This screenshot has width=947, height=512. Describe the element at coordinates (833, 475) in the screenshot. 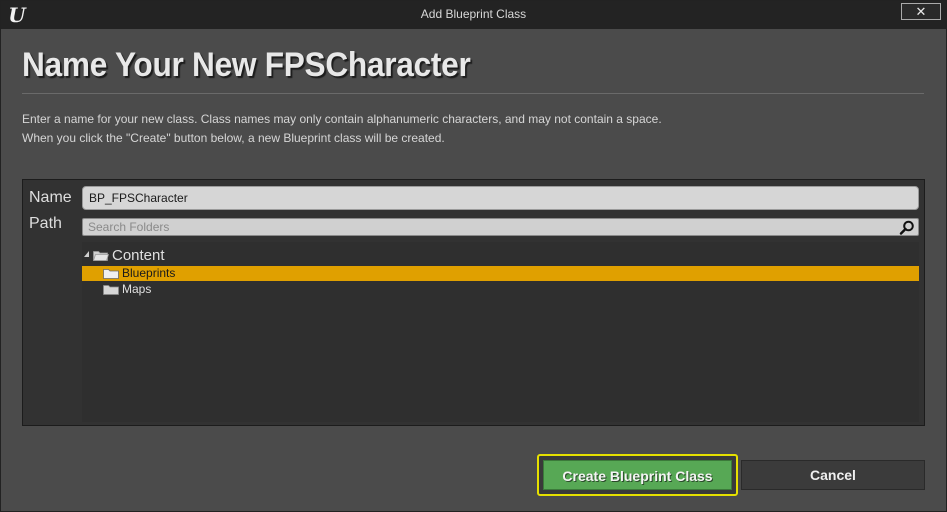

I see `cancel-button: Cancel` at that location.